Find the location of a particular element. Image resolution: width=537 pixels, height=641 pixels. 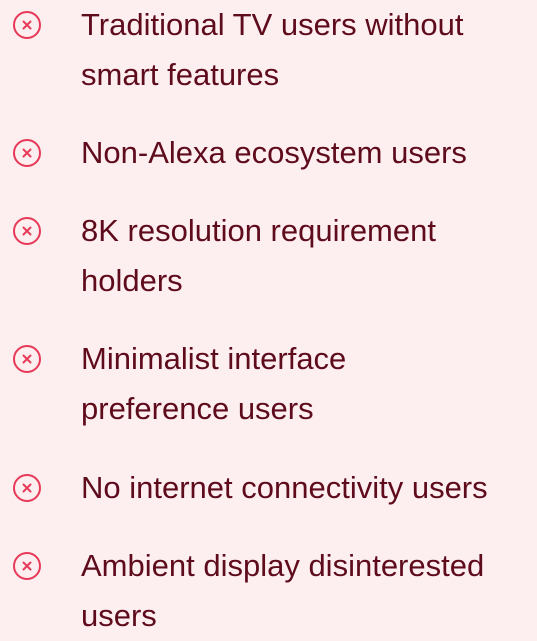

list-item-label: Non-Alexa ecosystem users is located at coordinates (274, 152).